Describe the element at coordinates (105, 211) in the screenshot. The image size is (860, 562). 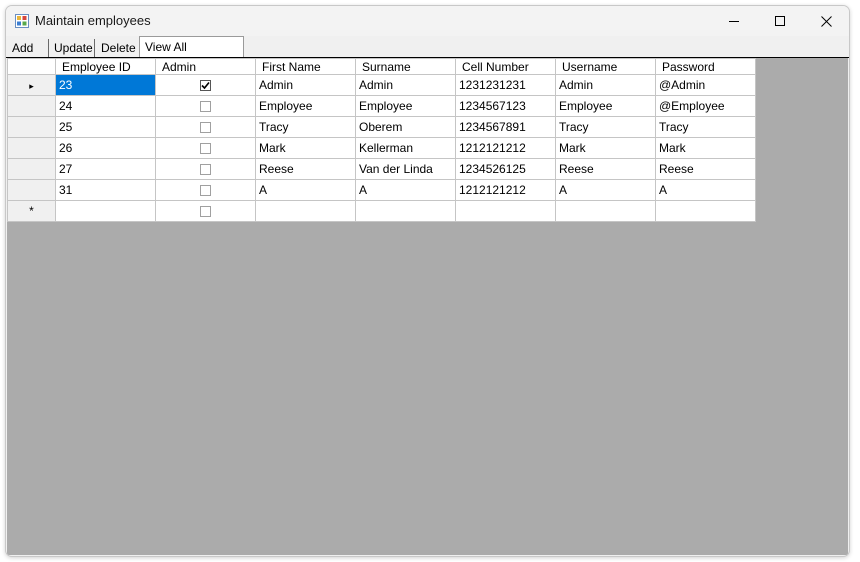
I see `cell-employee-id-new` at that location.